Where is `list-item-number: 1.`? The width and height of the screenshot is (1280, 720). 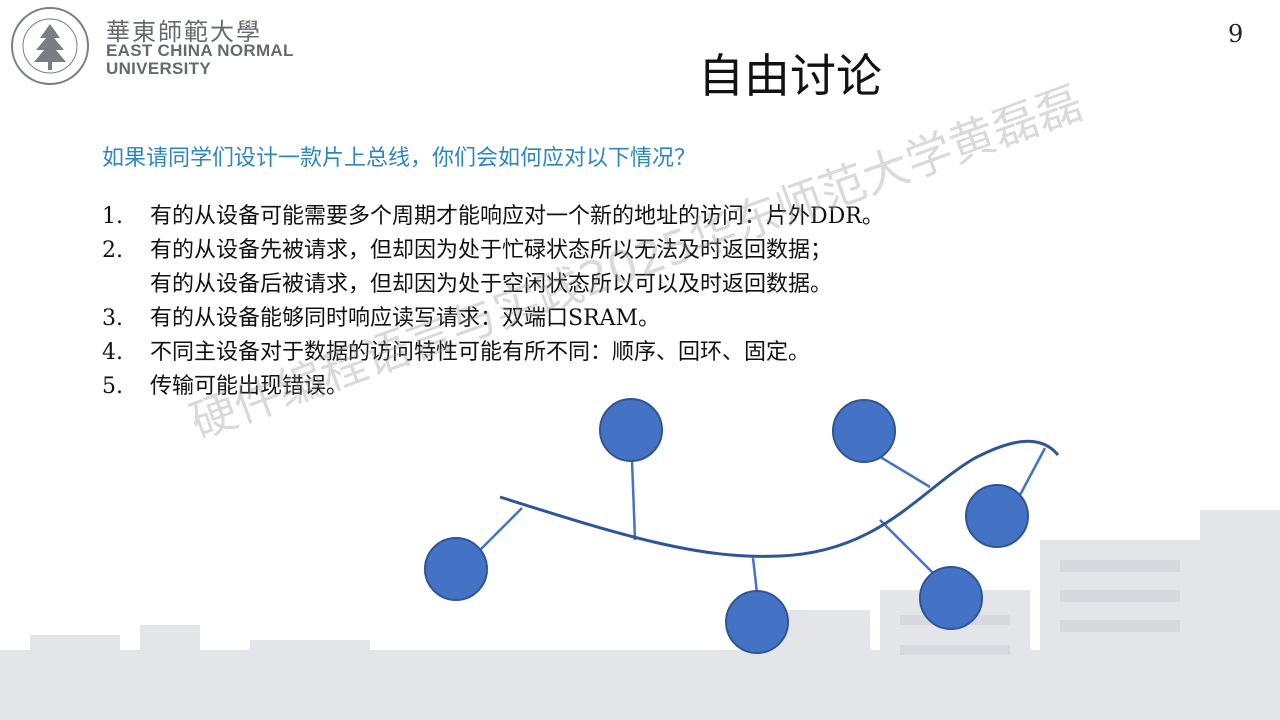 list-item-number: 1. is located at coordinates (112, 216).